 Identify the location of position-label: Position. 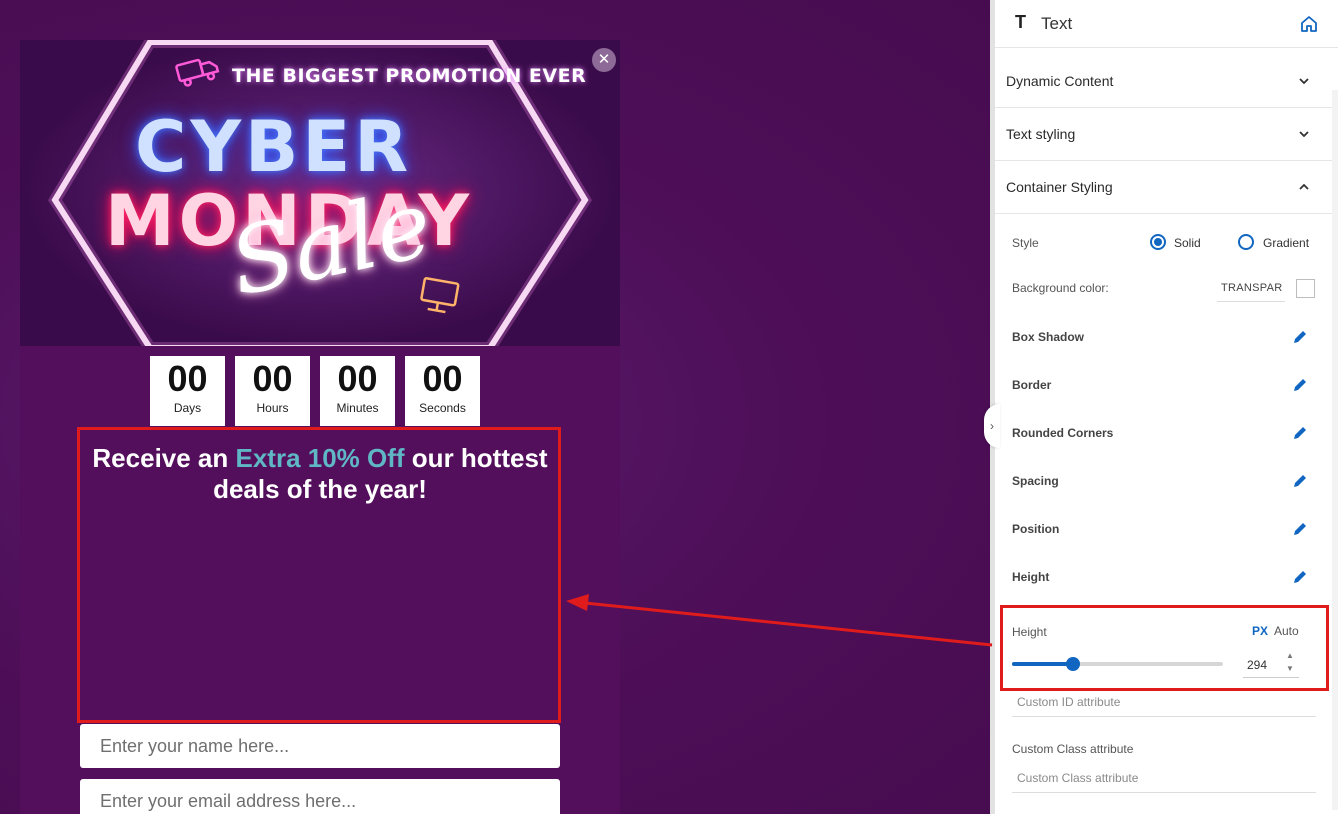
(1036, 529).